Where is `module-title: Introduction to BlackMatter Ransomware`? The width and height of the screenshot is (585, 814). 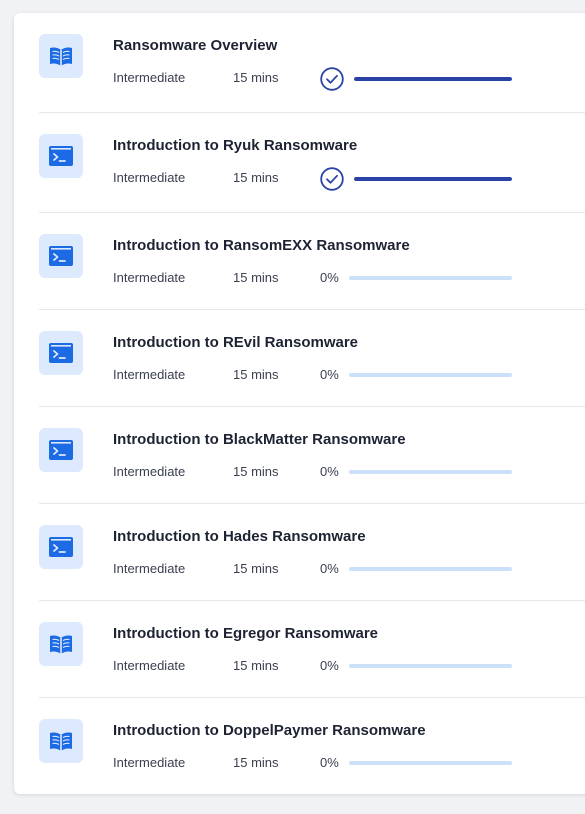
module-title: Introduction to BlackMatter Ransomware is located at coordinates (259, 439).